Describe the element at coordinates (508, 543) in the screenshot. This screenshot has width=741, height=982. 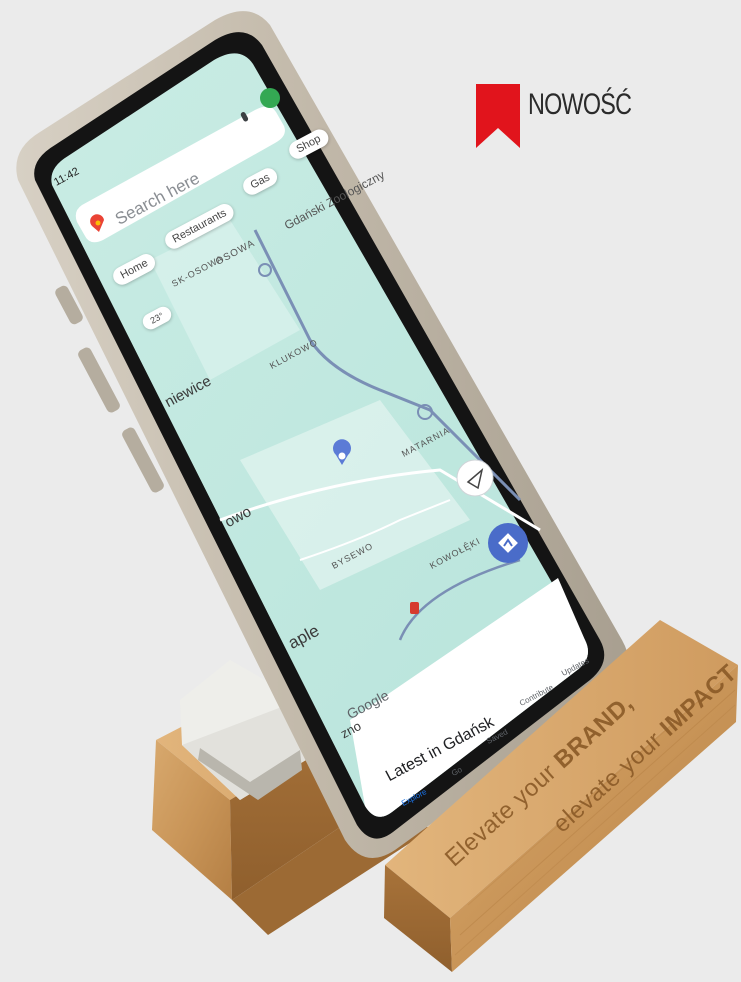
I see `directions-button` at that location.